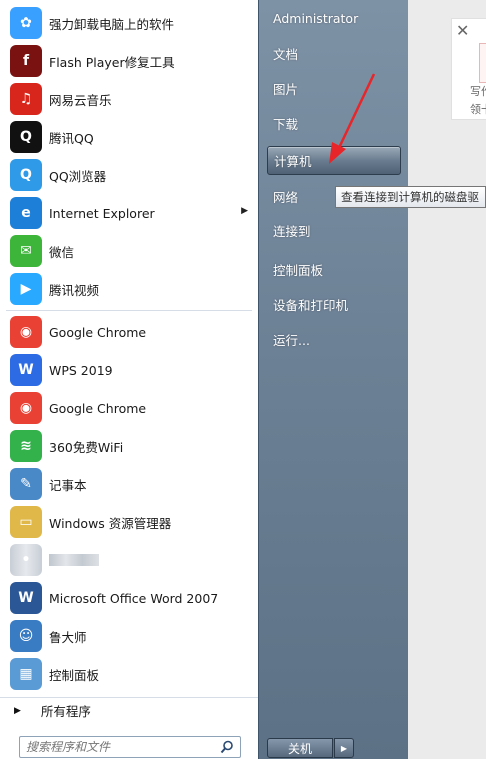  I want to click on program-label: 鲁大师, so click(68, 637).